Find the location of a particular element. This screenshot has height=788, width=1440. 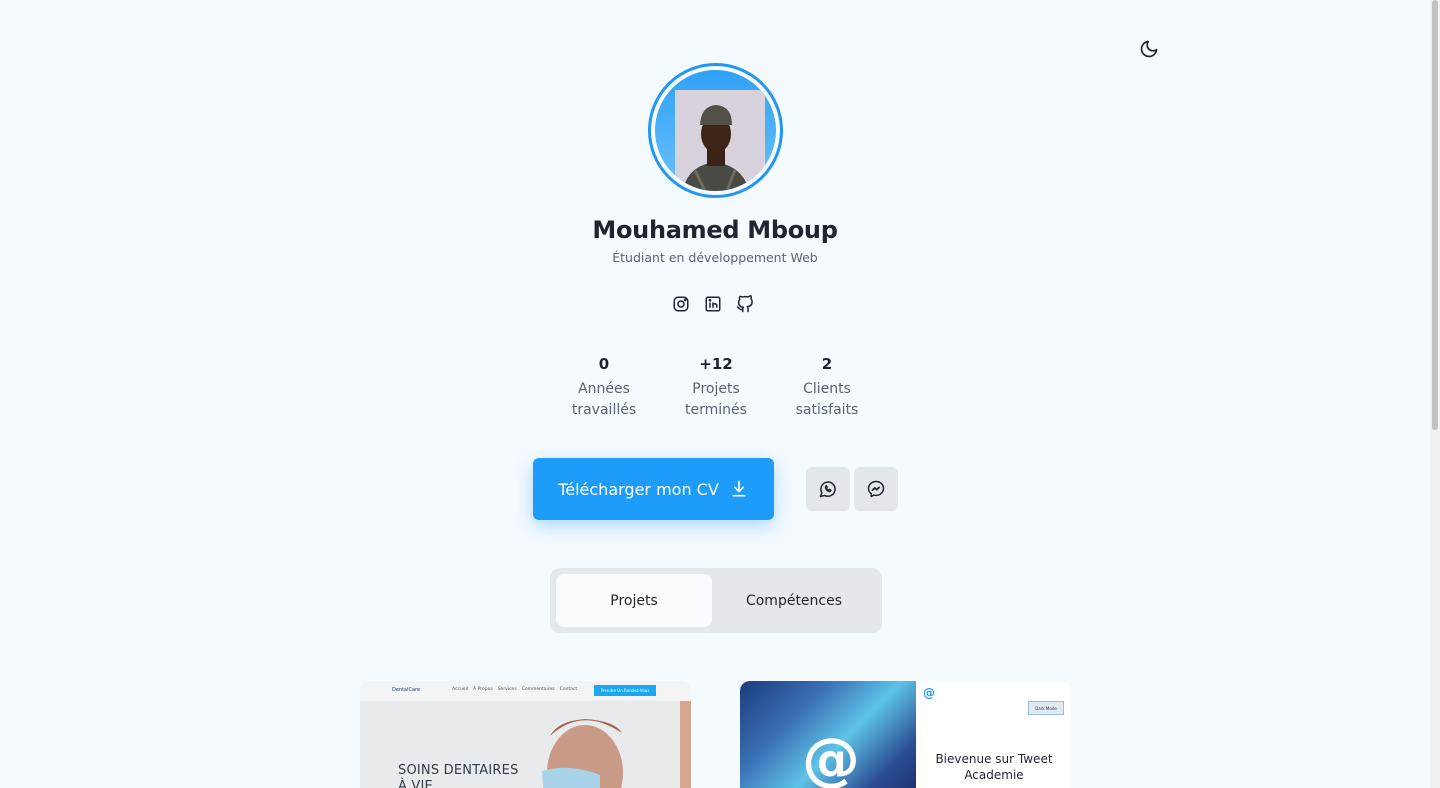

stat-label-line2: terminés is located at coordinates (716, 410).